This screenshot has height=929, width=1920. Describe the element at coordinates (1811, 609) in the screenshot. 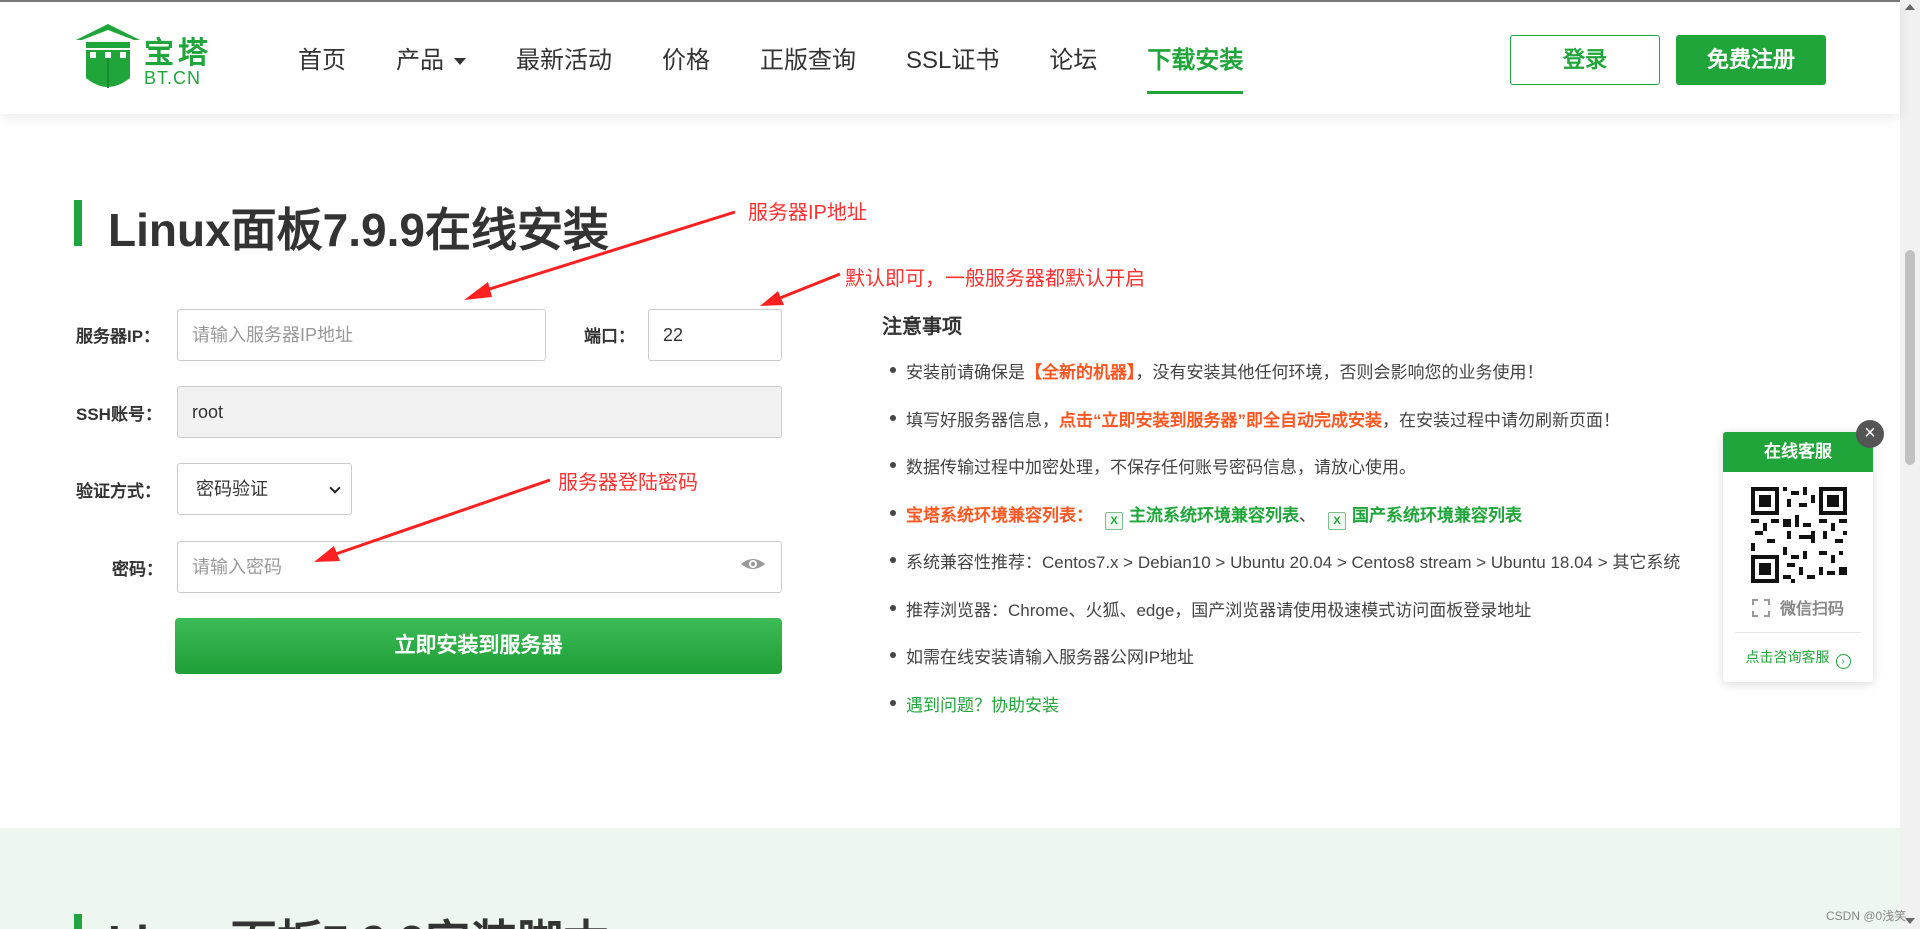

I see `scan-label: 微信扫码` at that location.